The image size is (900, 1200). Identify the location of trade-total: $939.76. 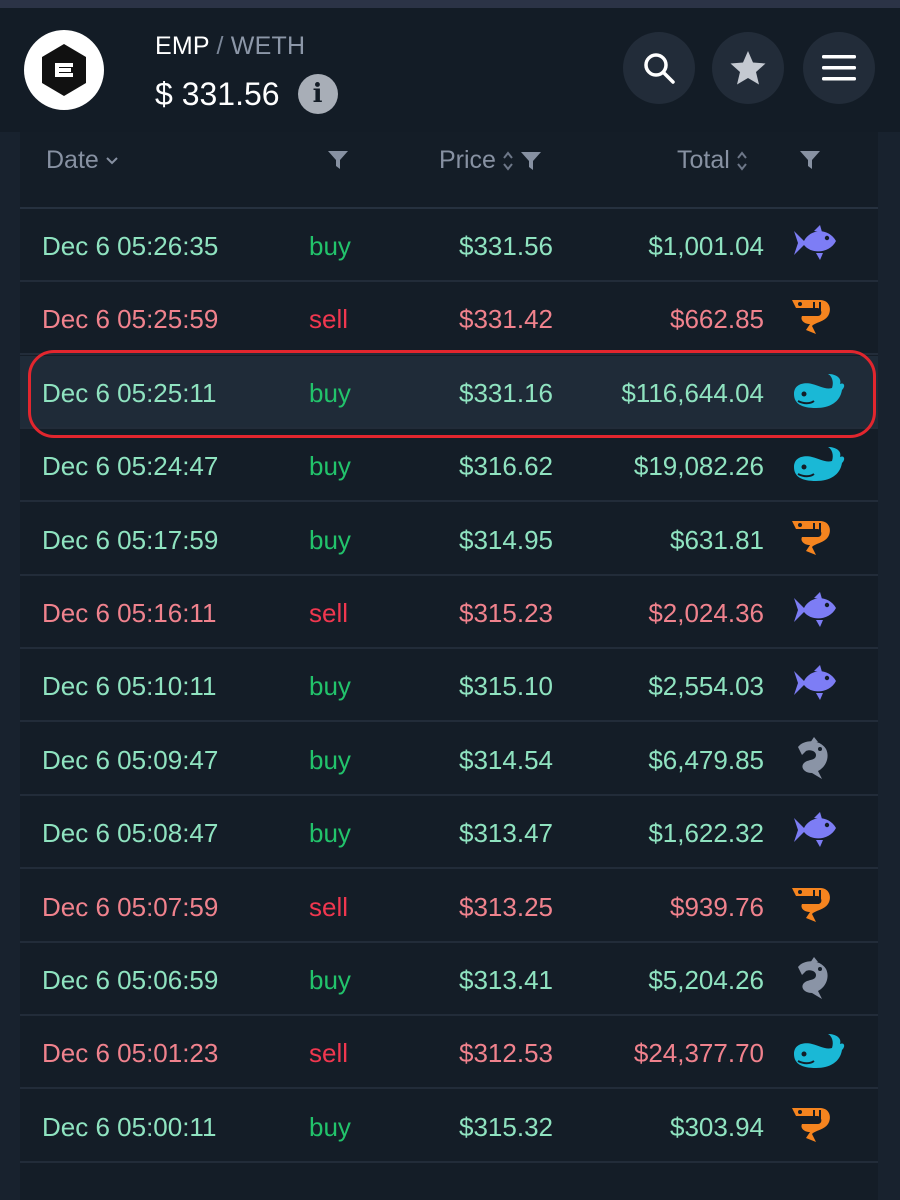
(717, 906).